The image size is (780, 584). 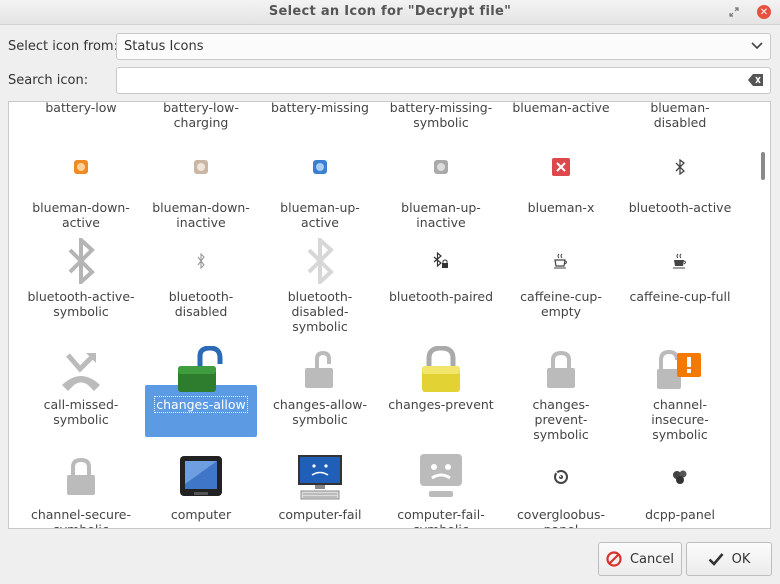 What do you see at coordinates (756, 80) in the screenshot?
I see `clear-text-icon` at bounding box center [756, 80].